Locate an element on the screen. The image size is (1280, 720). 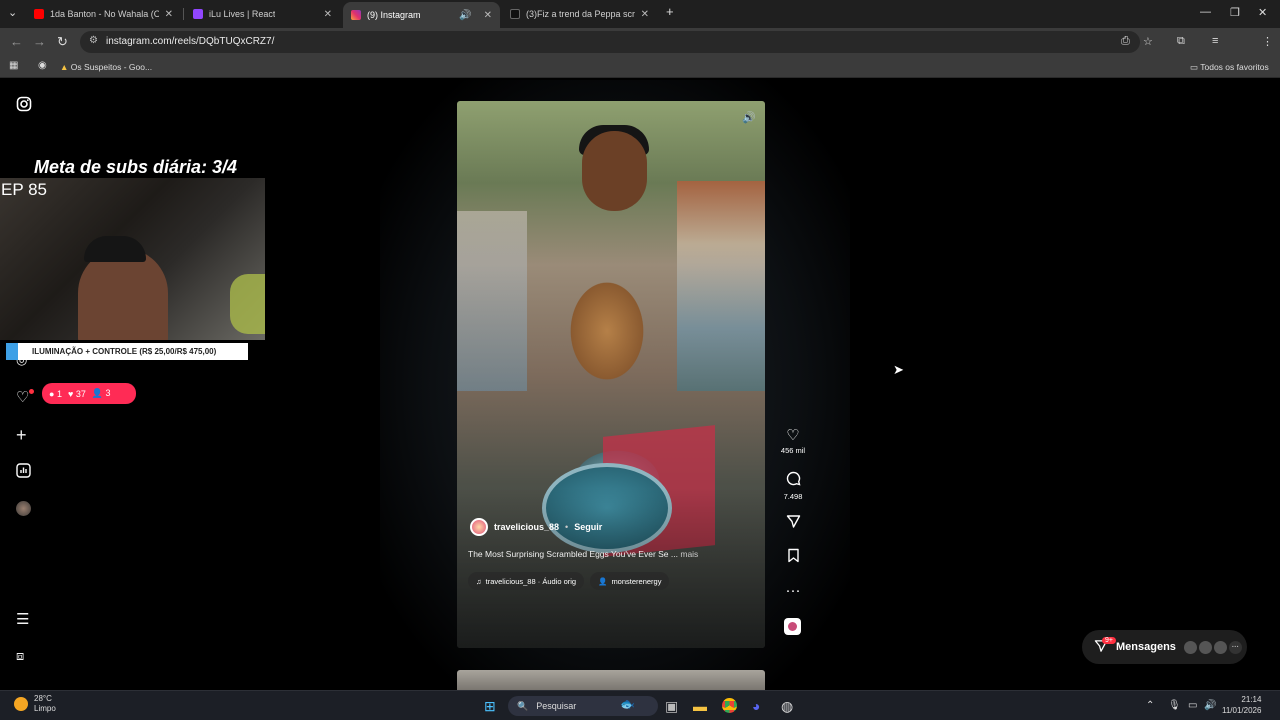
tray-overflow-icon: ⌃ is located at coordinates (1150, 705).